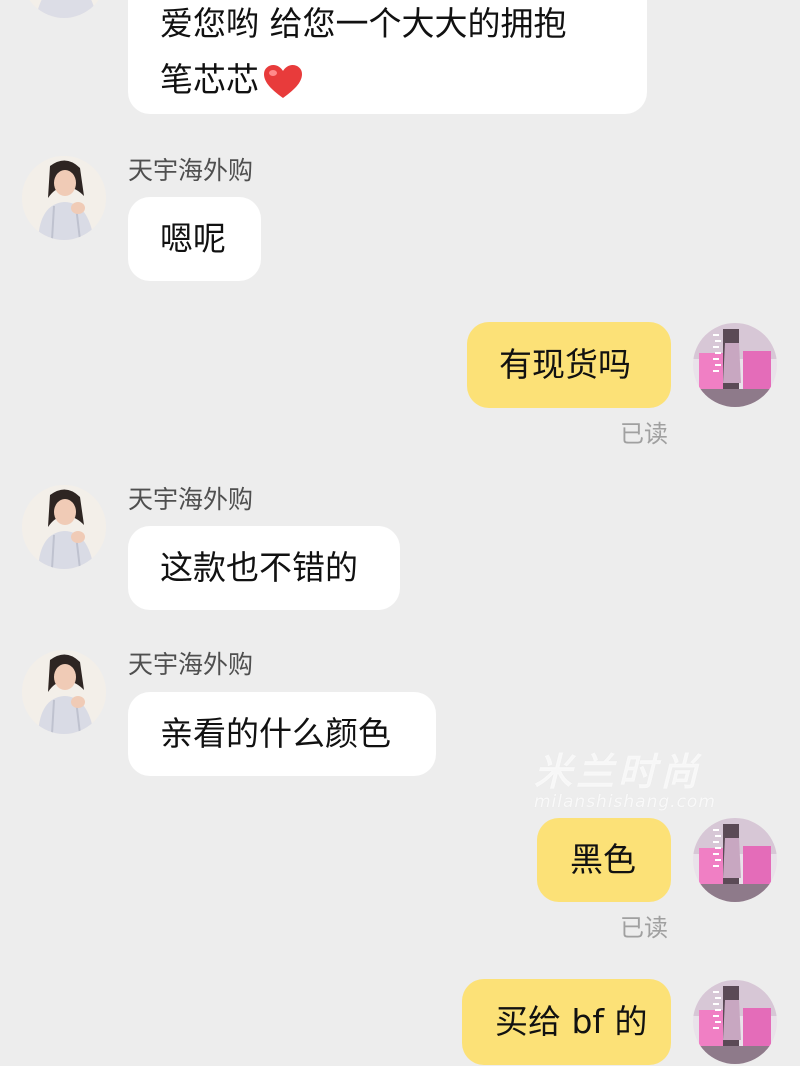 The height and width of the screenshot is (1066, 800). What do you see at coordinates (625, 802) in the screenshot?
I see `watermark-url: milanshishang.com` at bounding box center [625, 802].